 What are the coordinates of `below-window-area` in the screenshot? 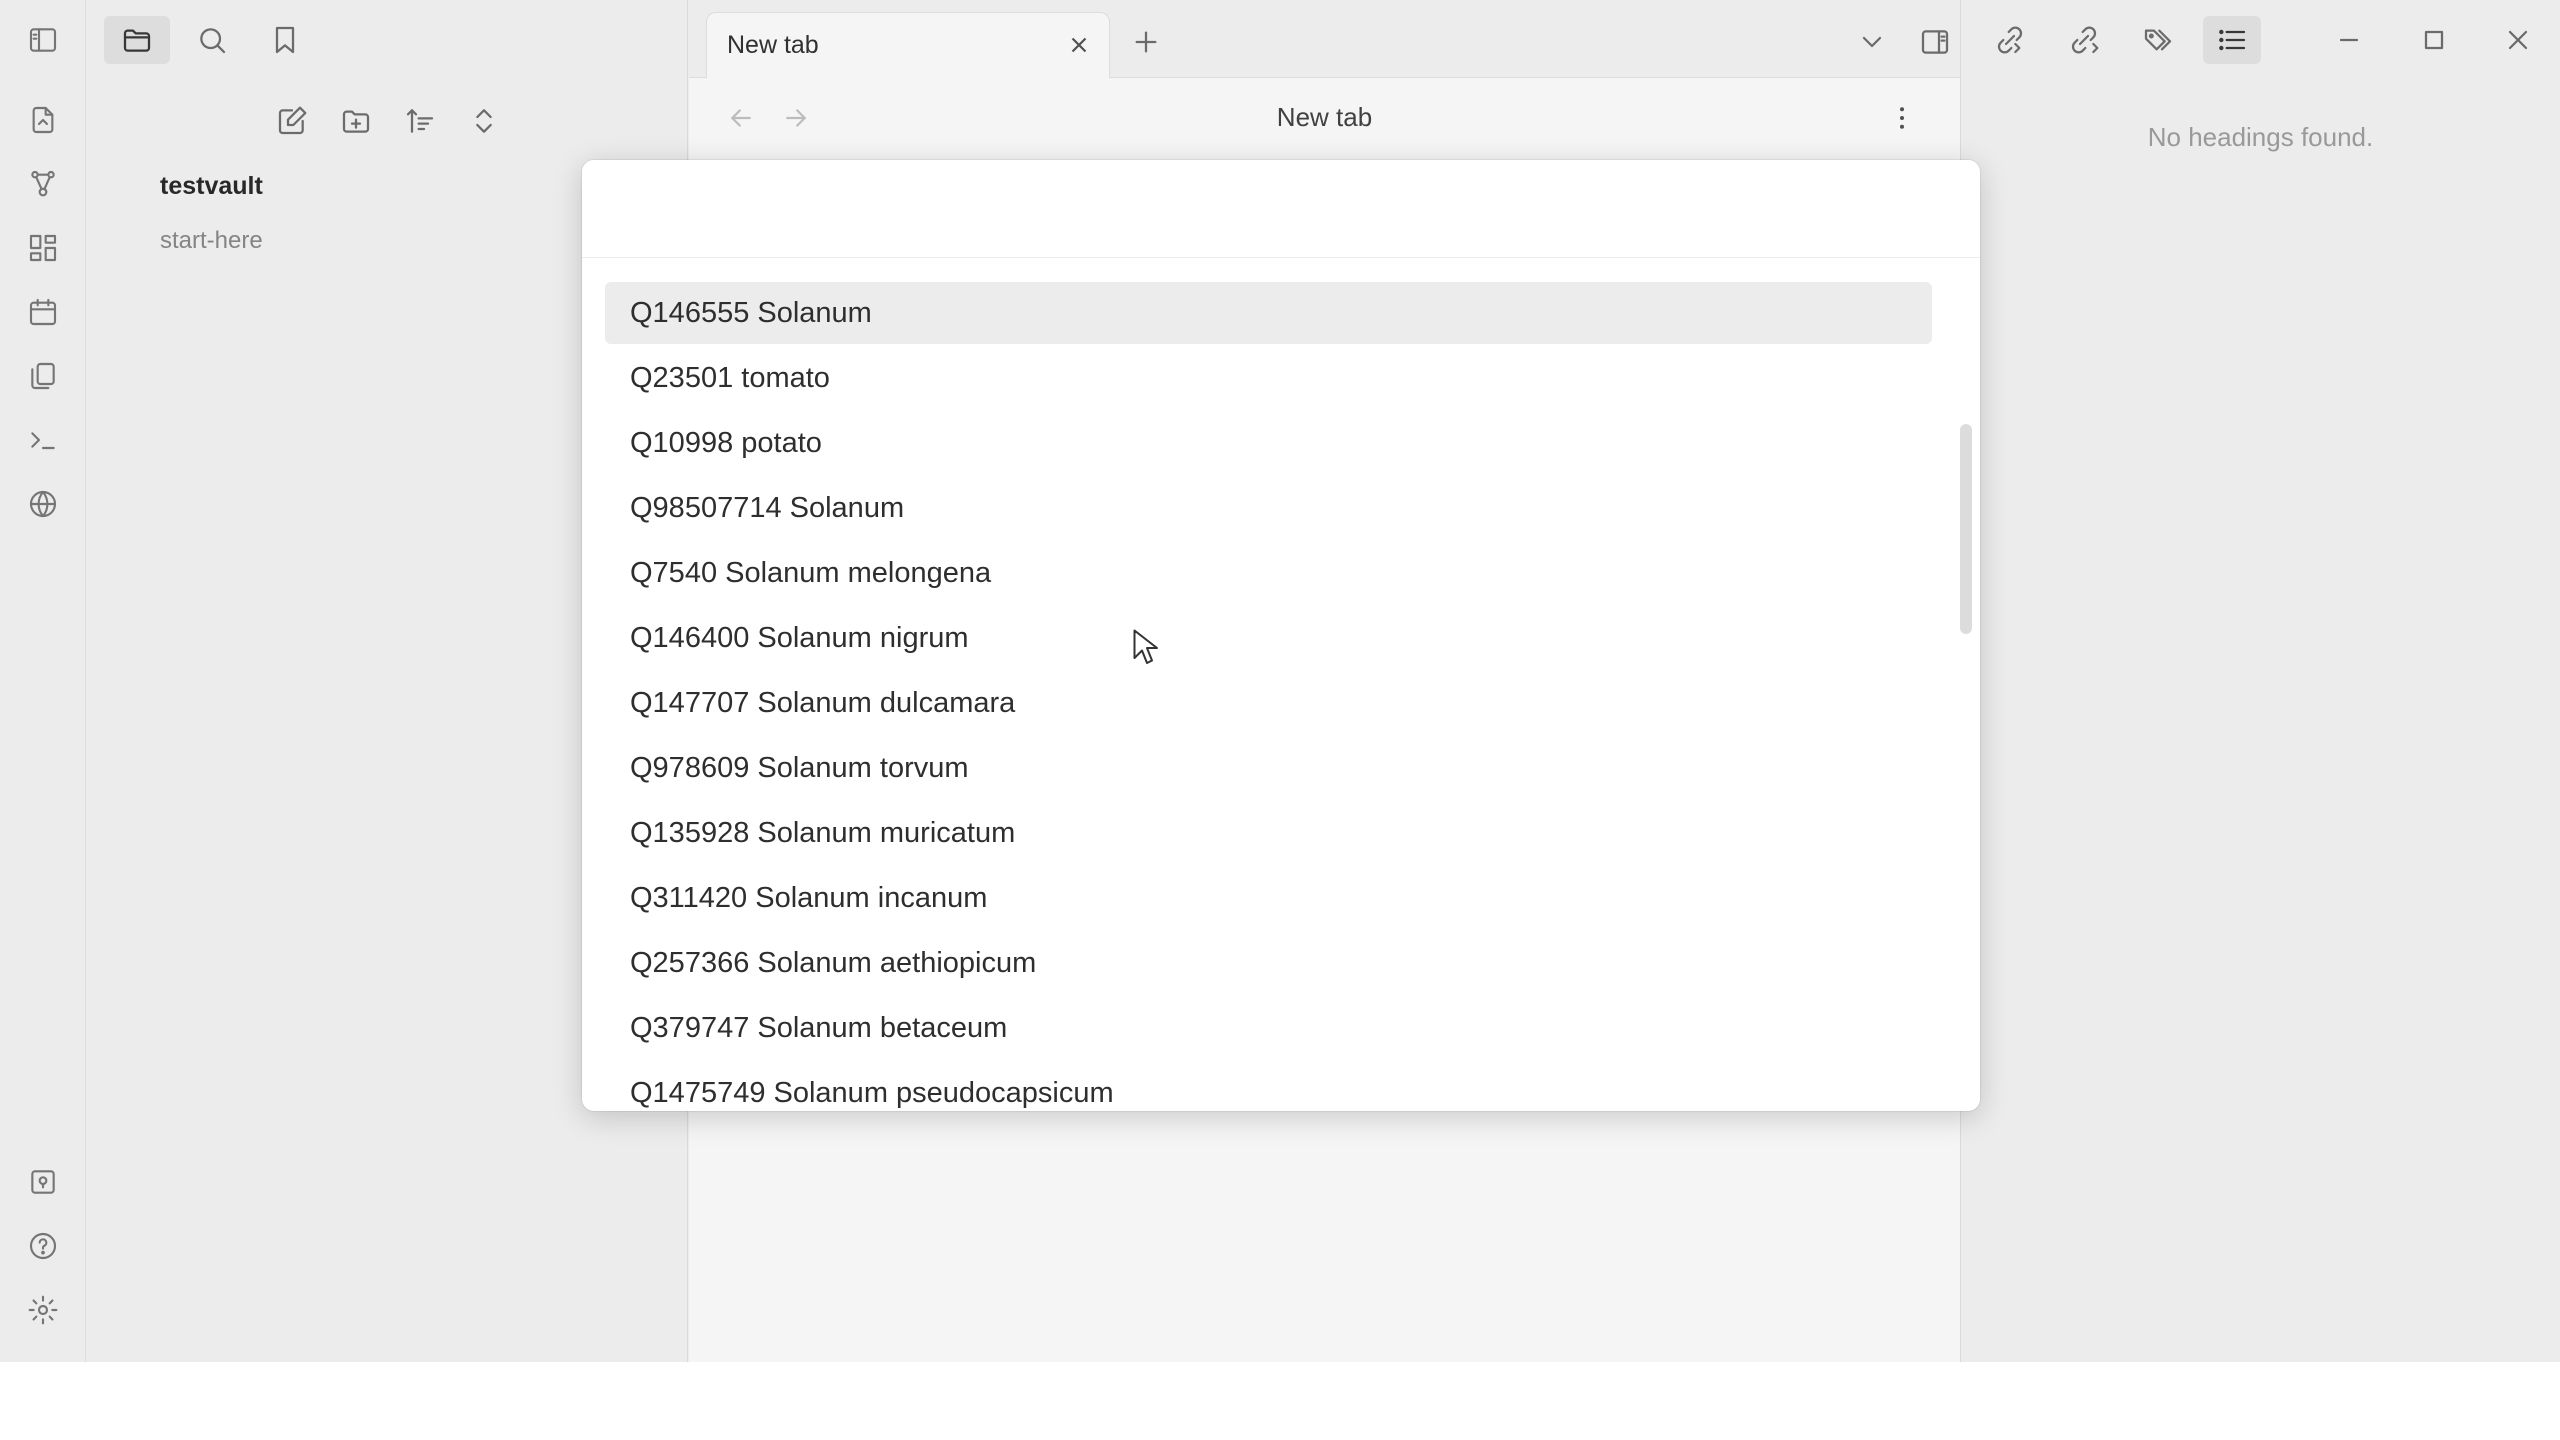 It's located at (1280, 1401).